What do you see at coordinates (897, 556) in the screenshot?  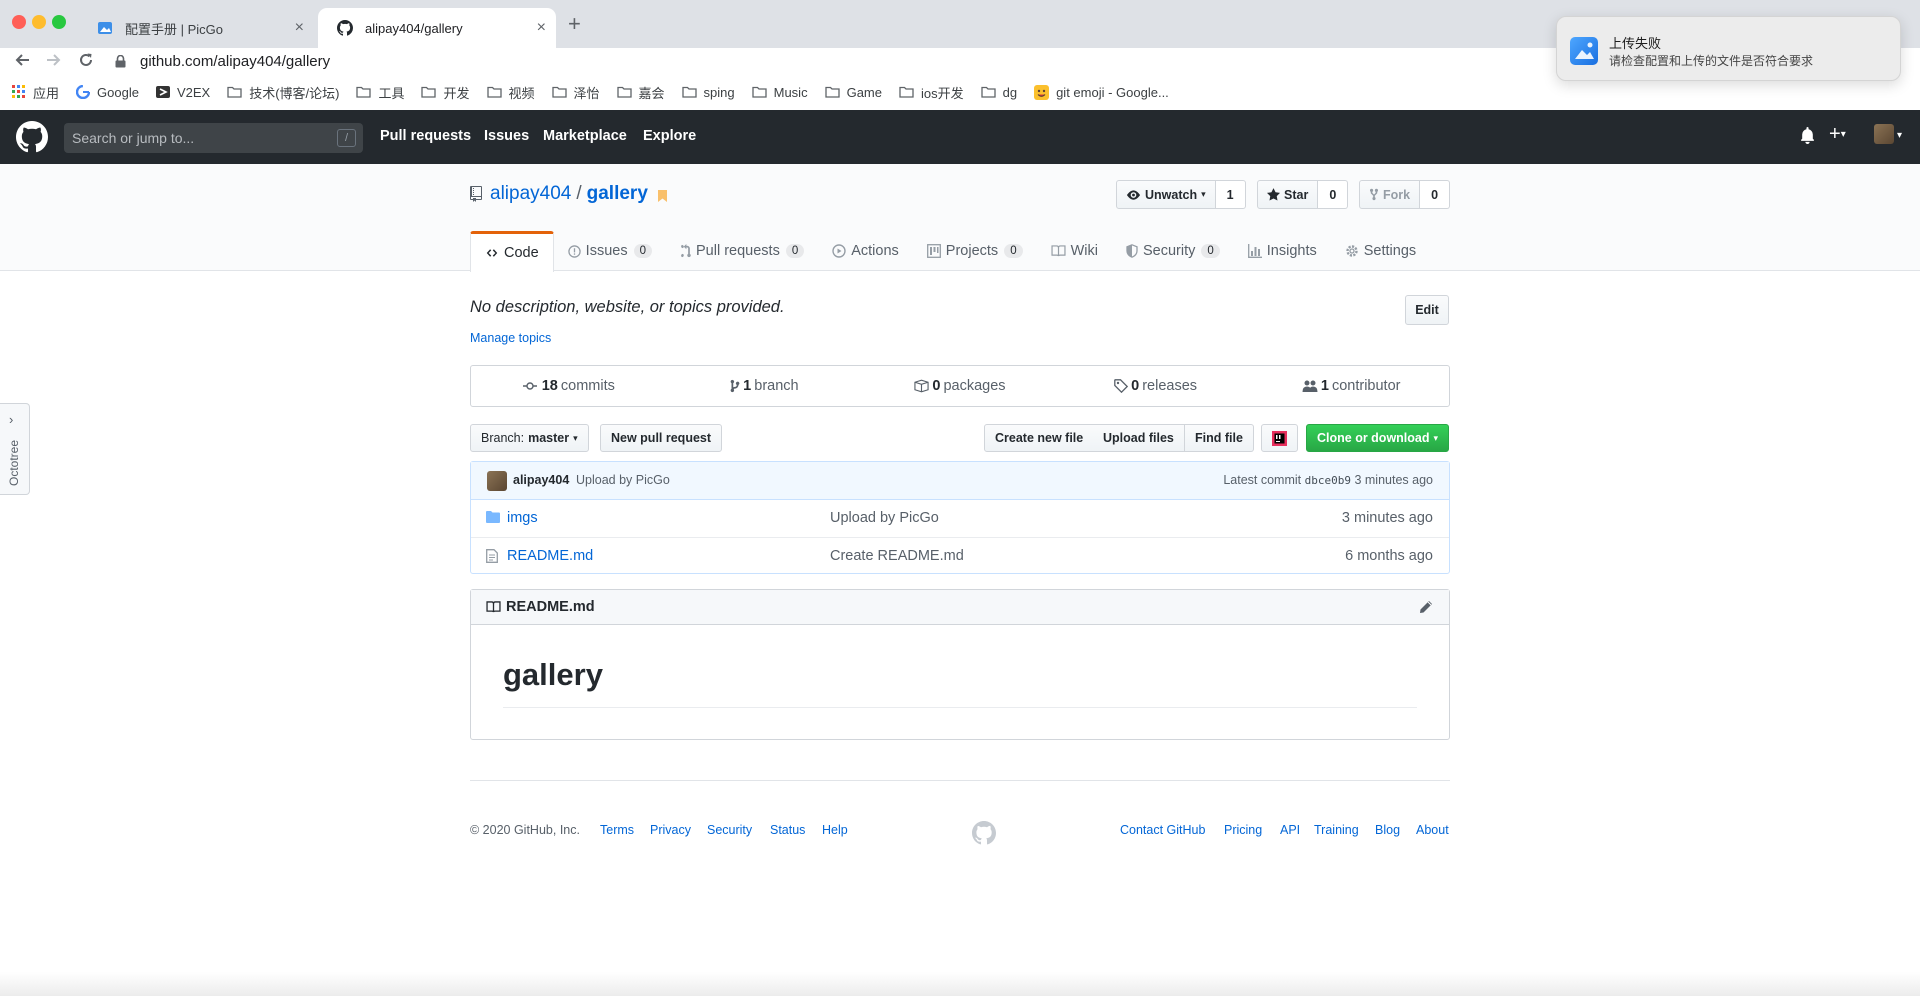 I see `file-commit-message: Create README.md` at bounding box center [897, 556].